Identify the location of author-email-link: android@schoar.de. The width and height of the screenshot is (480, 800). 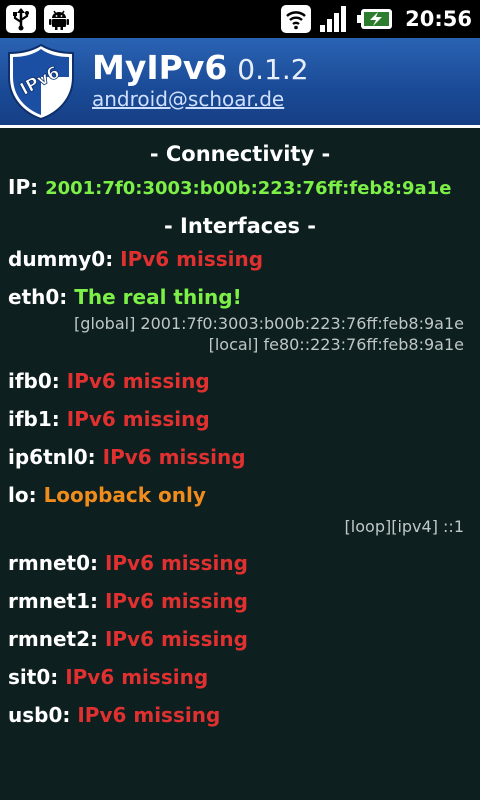
(200, 99).